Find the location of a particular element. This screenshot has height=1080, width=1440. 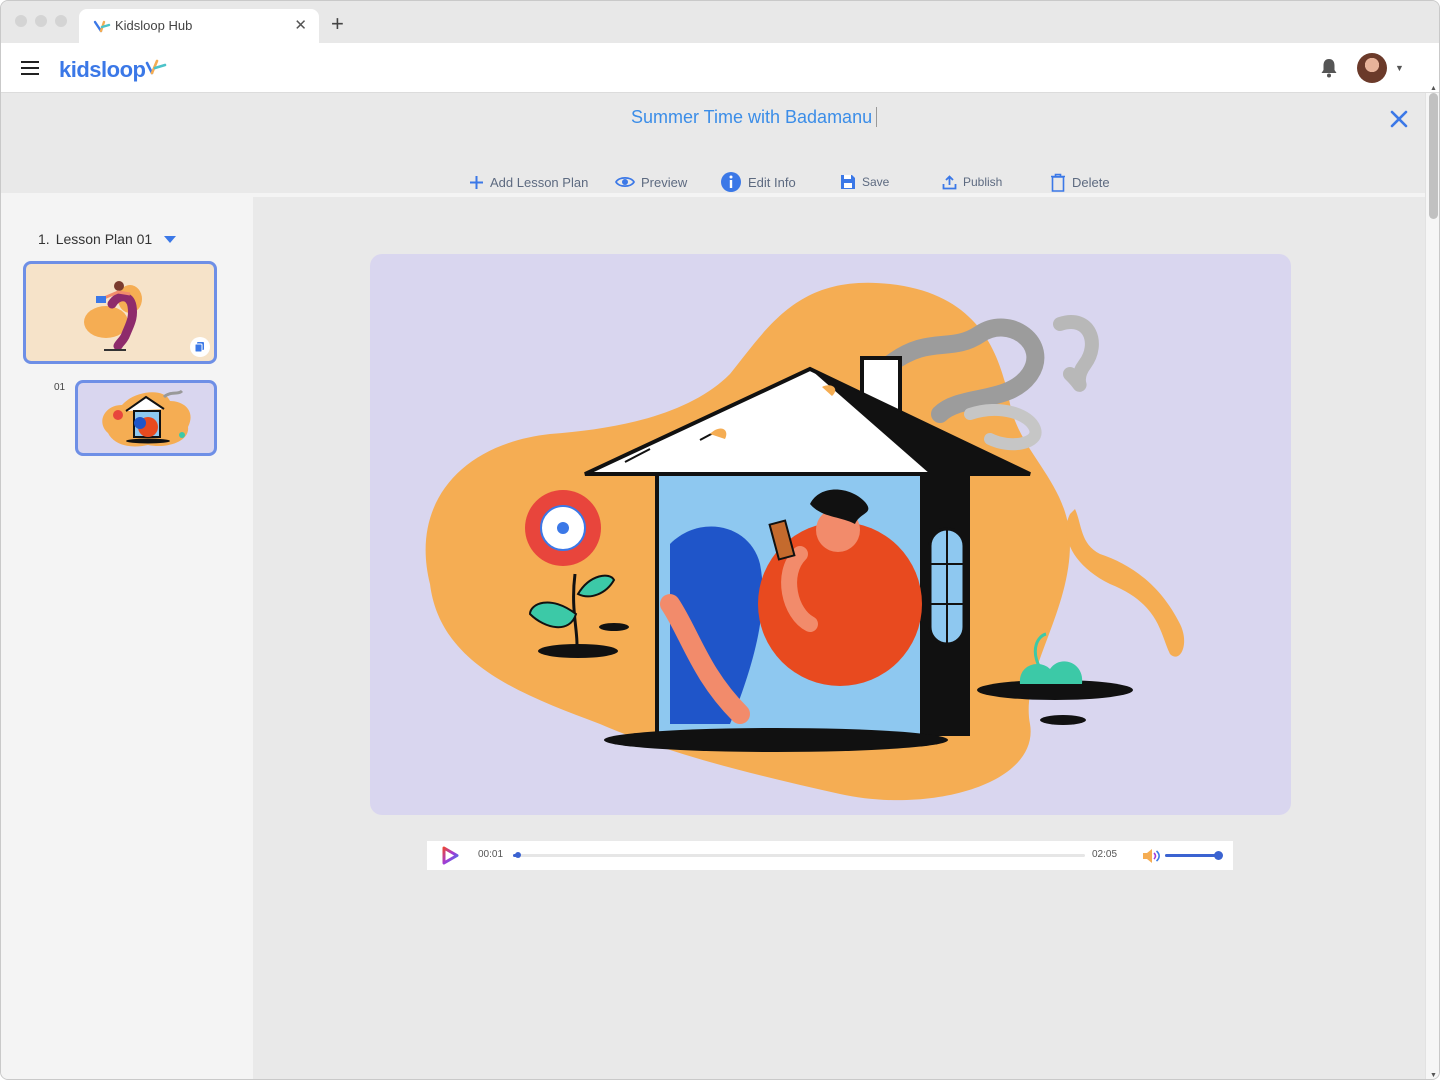

add-lesson-plan-button: Add Lesson Plan is located at coordinates (528, 182).